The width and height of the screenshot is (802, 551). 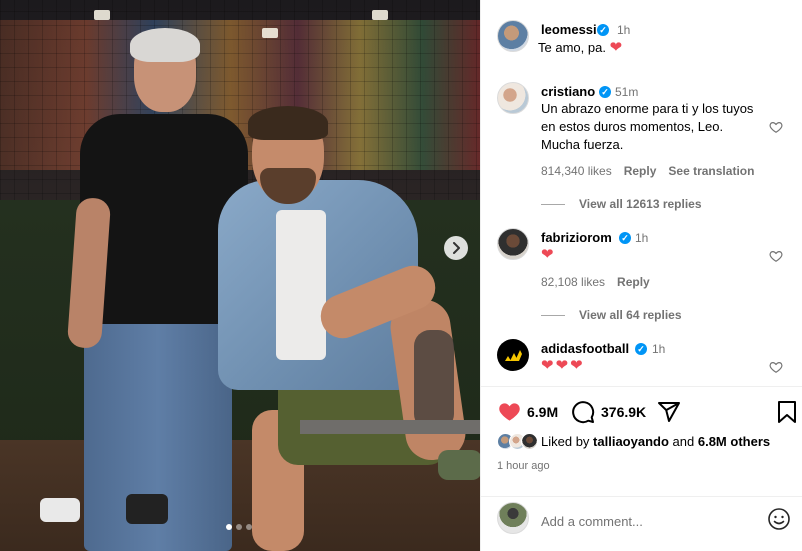 I want to click on author-username: leomessi, so click(x=569, y=29).